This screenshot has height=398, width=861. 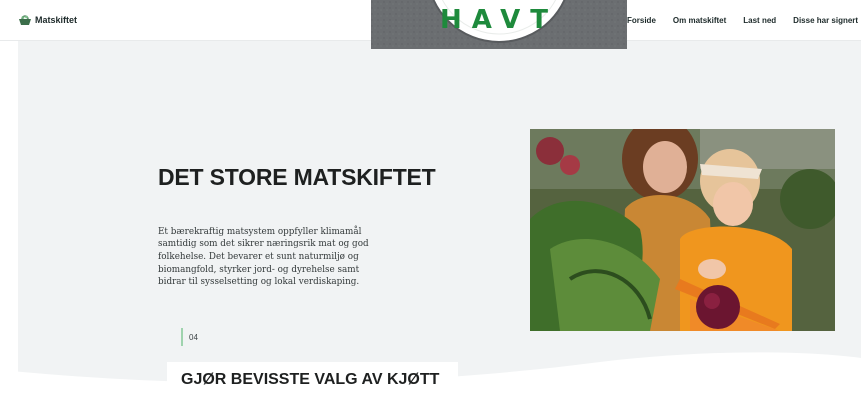 I want to click on nav-link-disse-har-signert: Disse har signert, so click(x=825, y=20).